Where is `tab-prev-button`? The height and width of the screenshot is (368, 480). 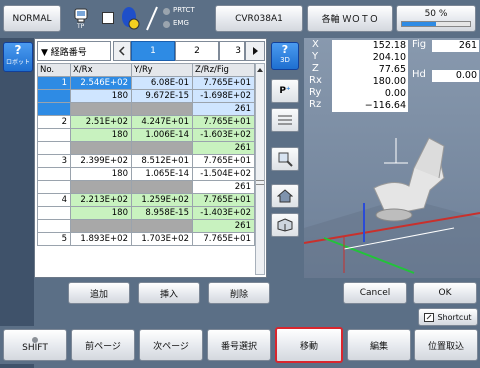 tab-prev-button is located at coordinates (122, 51).